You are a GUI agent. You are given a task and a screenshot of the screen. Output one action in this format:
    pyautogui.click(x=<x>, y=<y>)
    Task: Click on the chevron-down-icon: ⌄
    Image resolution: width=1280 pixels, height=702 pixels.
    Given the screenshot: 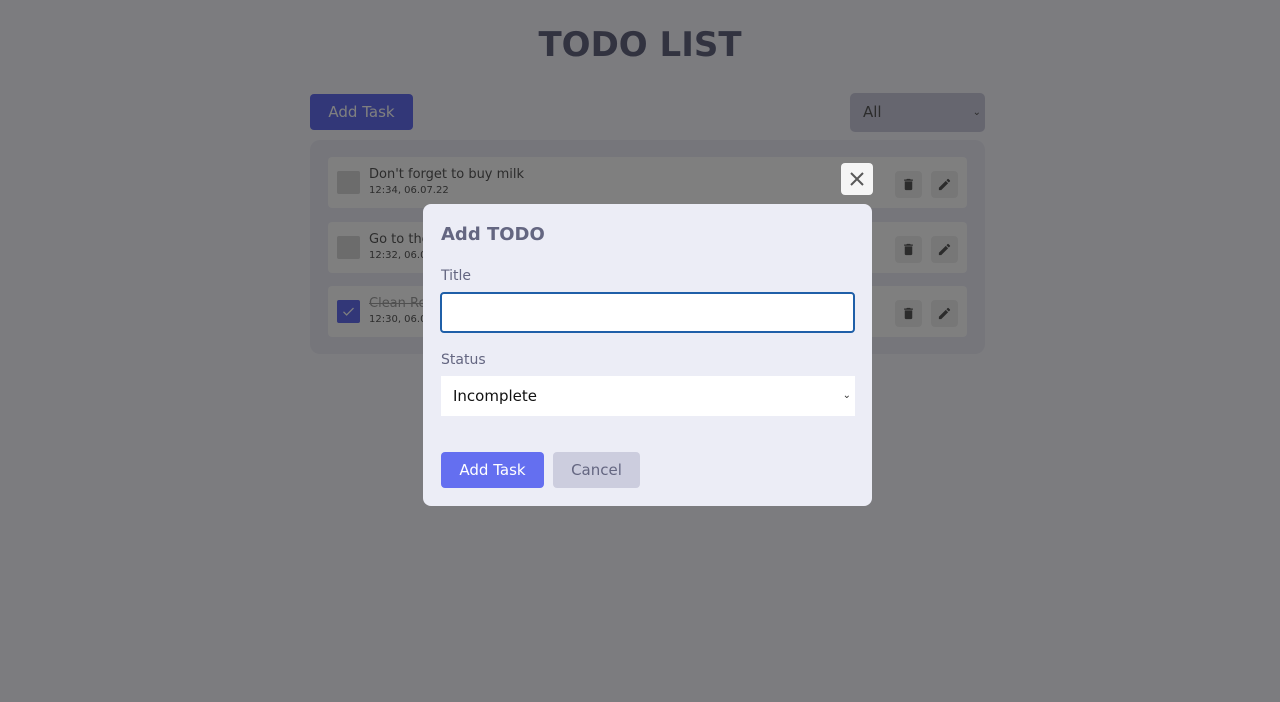 What is the action you would take?
    pyautogui.click(x=846, y=395)
    